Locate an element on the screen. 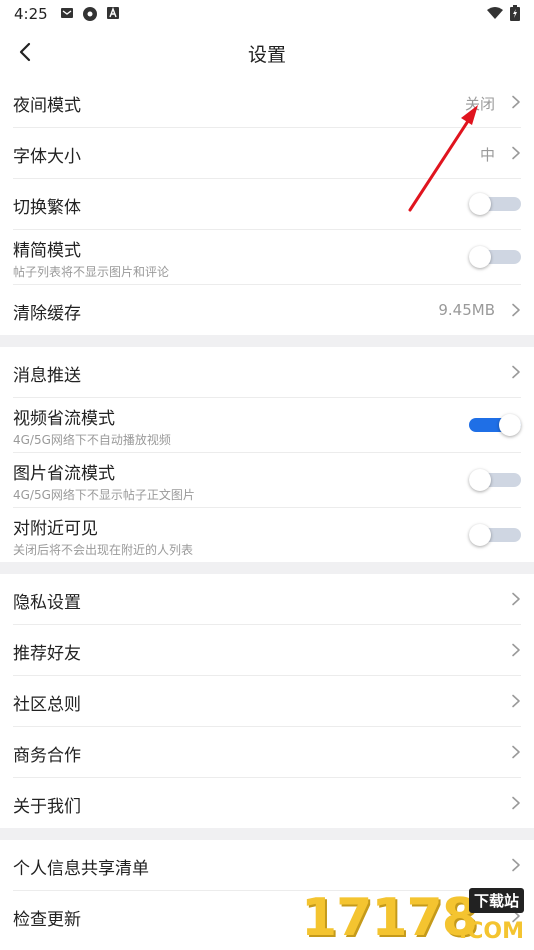  settings-row-label: 字体大小 is located at coordinates (47, 157).